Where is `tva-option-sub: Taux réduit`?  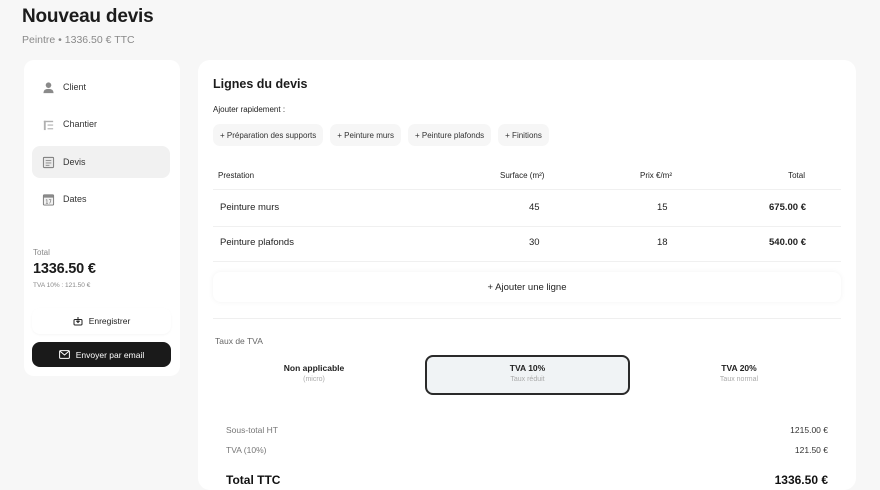 tva-option-sub: Taux réduit is located at coordinates (527, 379).